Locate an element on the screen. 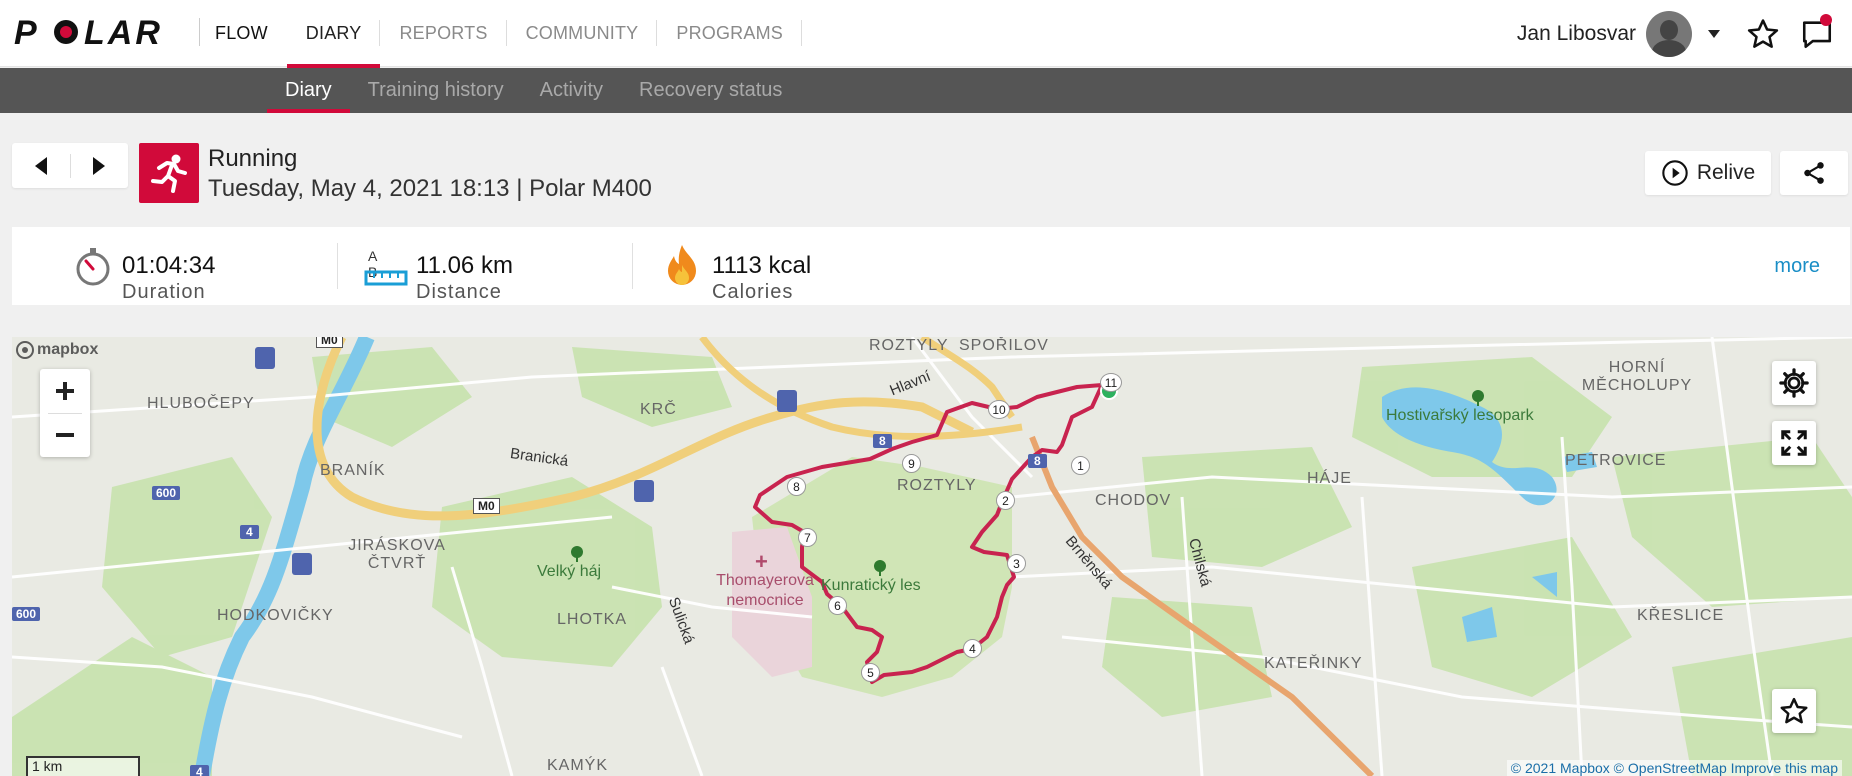  user-name: Jan Libosvar is located at coordinates (1576, 34).